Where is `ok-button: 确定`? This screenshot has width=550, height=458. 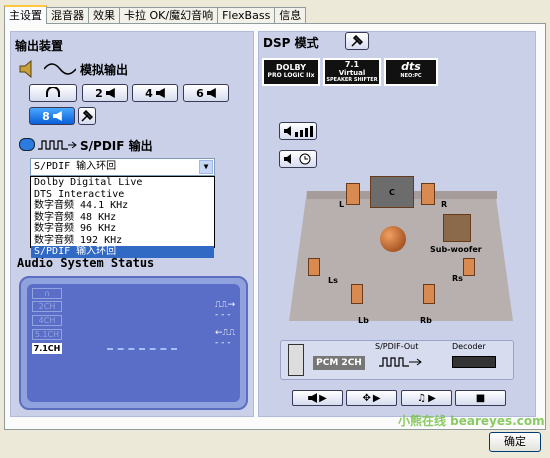
ok-button: 确定 is located at coordinates (515, 442).